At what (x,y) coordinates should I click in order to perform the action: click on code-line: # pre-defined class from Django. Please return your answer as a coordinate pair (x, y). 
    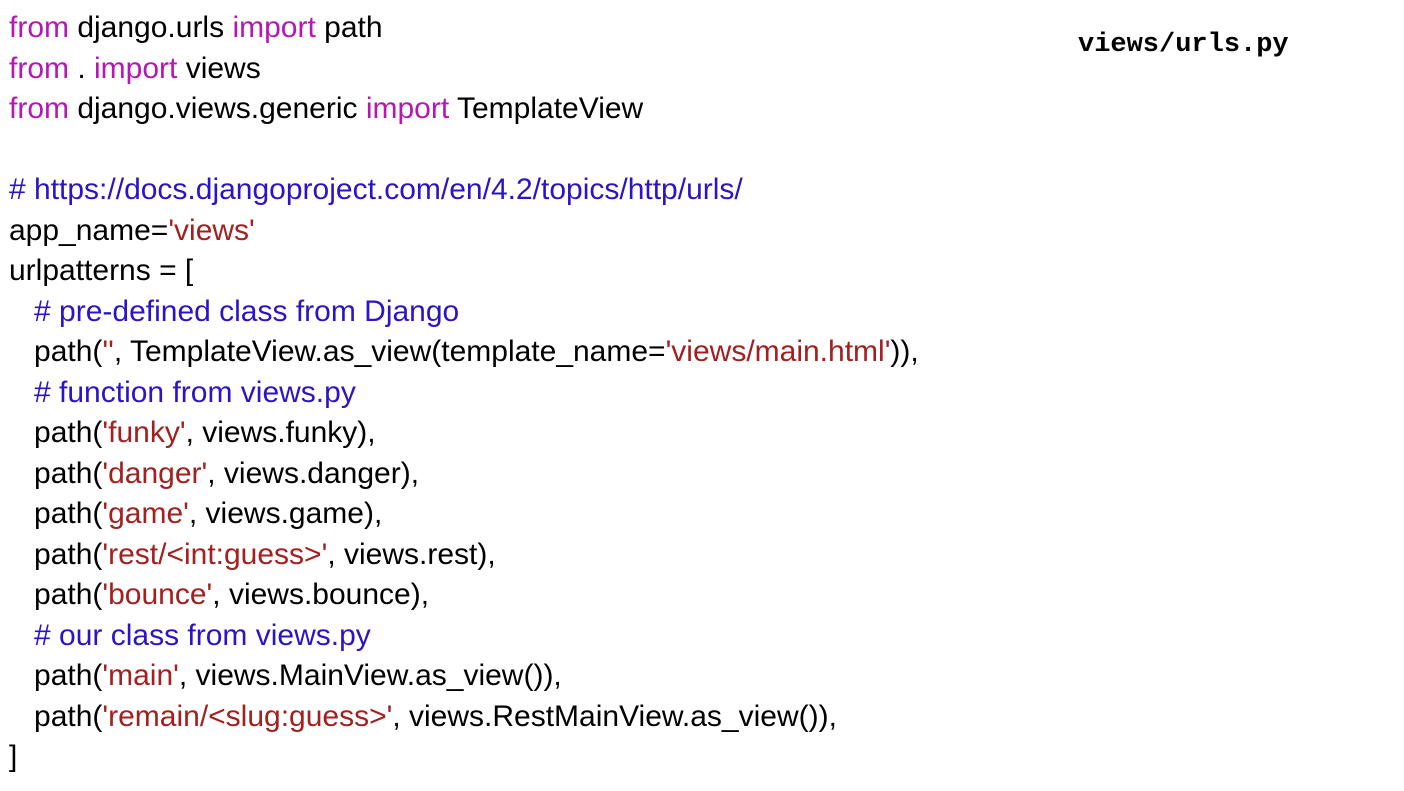
    Looking at the image, I should click on (464, 312).